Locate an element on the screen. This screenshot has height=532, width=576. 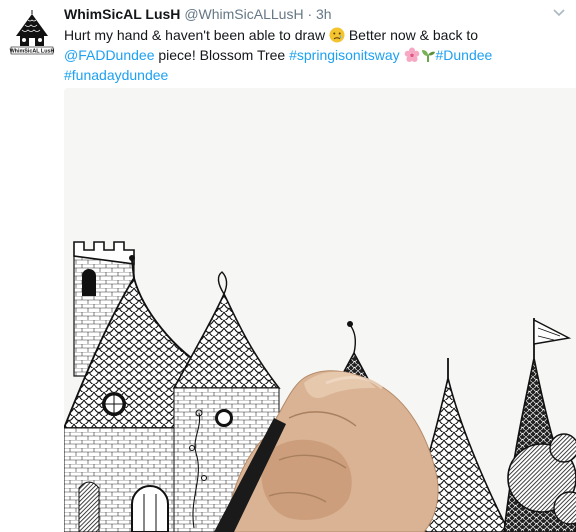
house-door is located at coordinates (150, 508).